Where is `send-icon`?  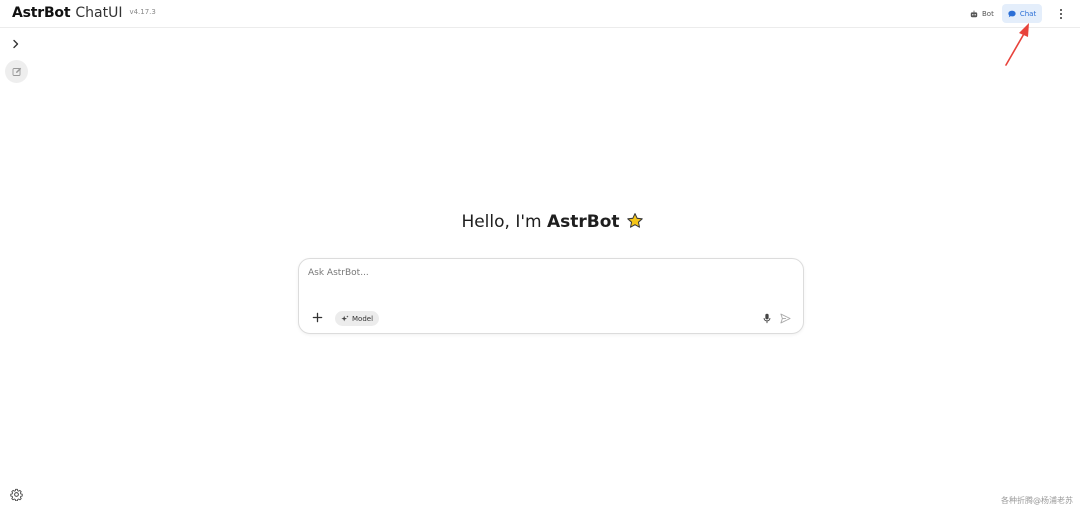 send-icon is located at coordinates (785, 318).